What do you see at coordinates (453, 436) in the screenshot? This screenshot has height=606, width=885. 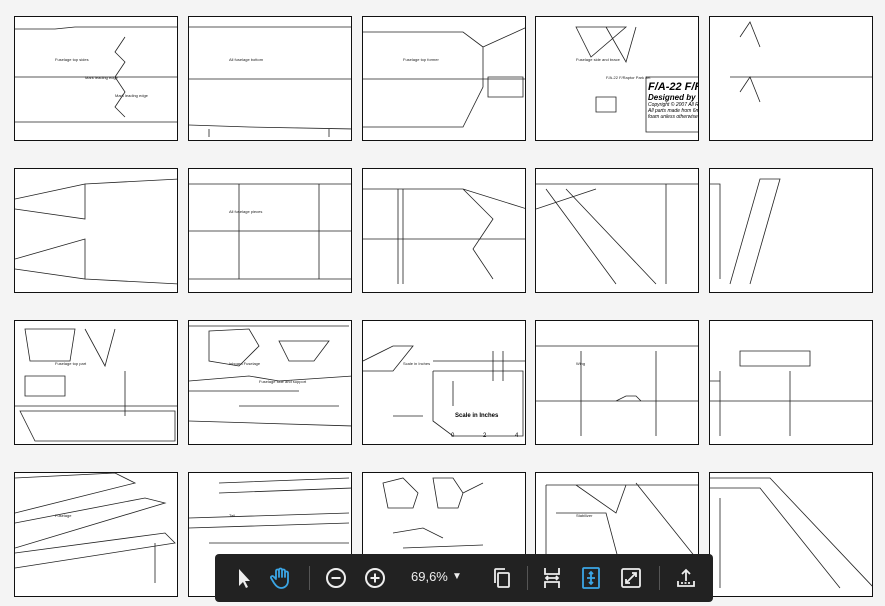 I see `scale-tick-label: 0` at bounding box center [453, 436].